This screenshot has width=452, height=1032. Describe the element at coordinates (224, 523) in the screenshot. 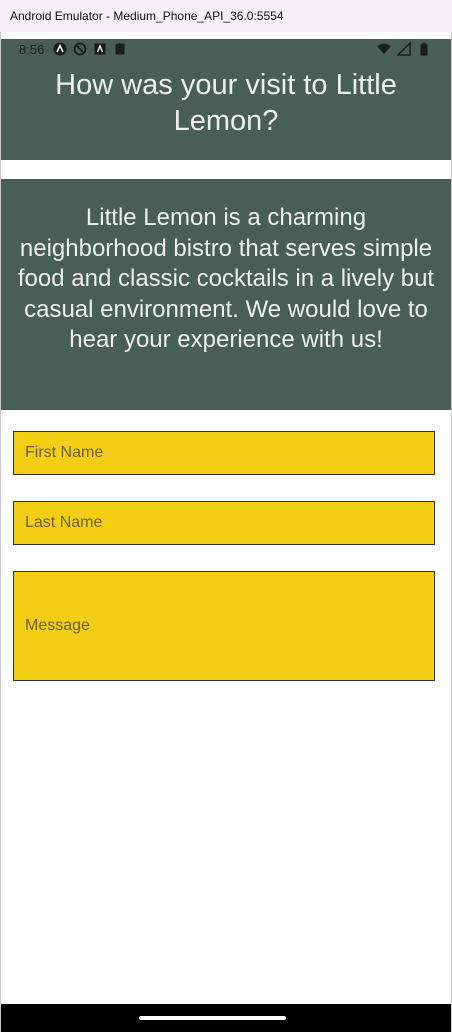

I see `last-name-input: Last Name` at that location.